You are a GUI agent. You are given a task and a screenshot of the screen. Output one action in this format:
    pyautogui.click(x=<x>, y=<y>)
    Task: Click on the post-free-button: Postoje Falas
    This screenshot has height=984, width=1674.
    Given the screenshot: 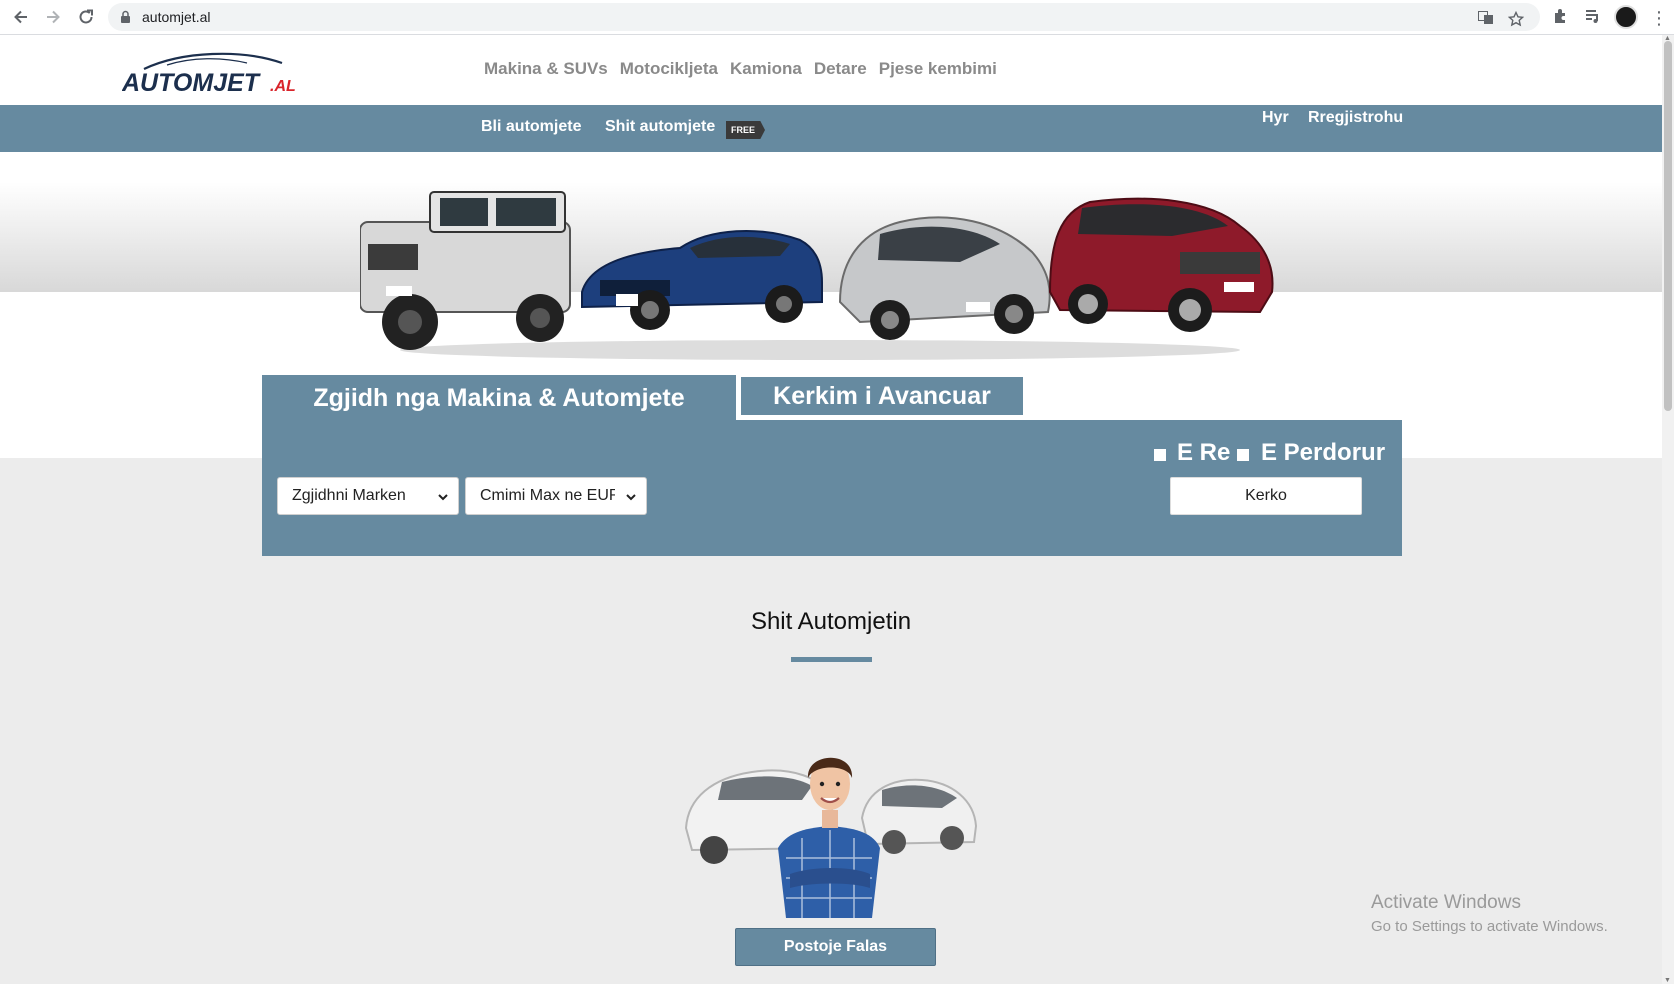 What is the action you would take?
    pyautogui.click(x=835, y=947)
    